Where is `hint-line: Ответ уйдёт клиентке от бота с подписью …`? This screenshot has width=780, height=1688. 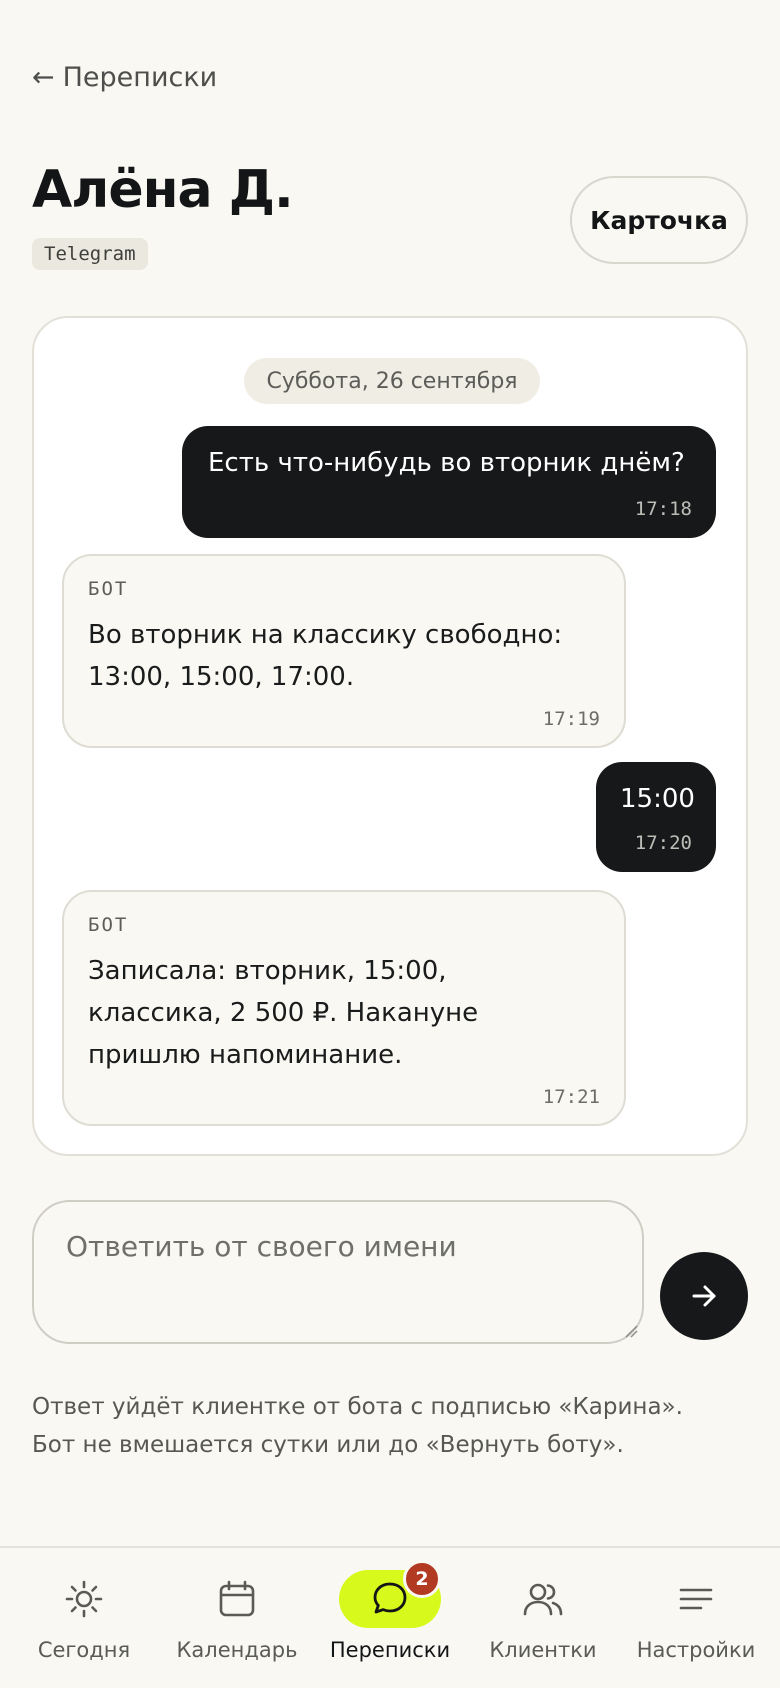 hint-line: Ответ уйдёт клиентке от бота с подписью … is located at coordinates (357, 1407).